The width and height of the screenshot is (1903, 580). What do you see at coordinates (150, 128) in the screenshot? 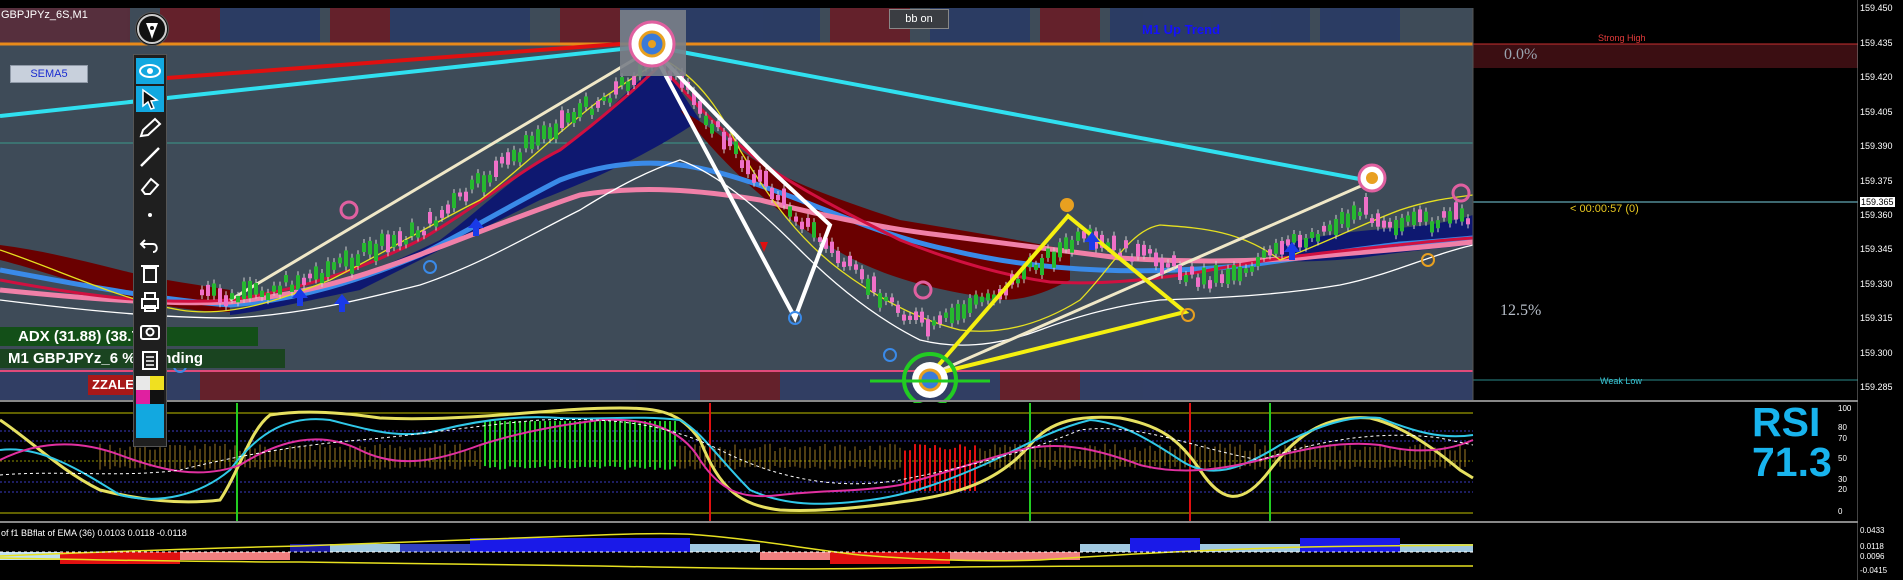
I see `pencil-icon` at bounding box center [150, 128].